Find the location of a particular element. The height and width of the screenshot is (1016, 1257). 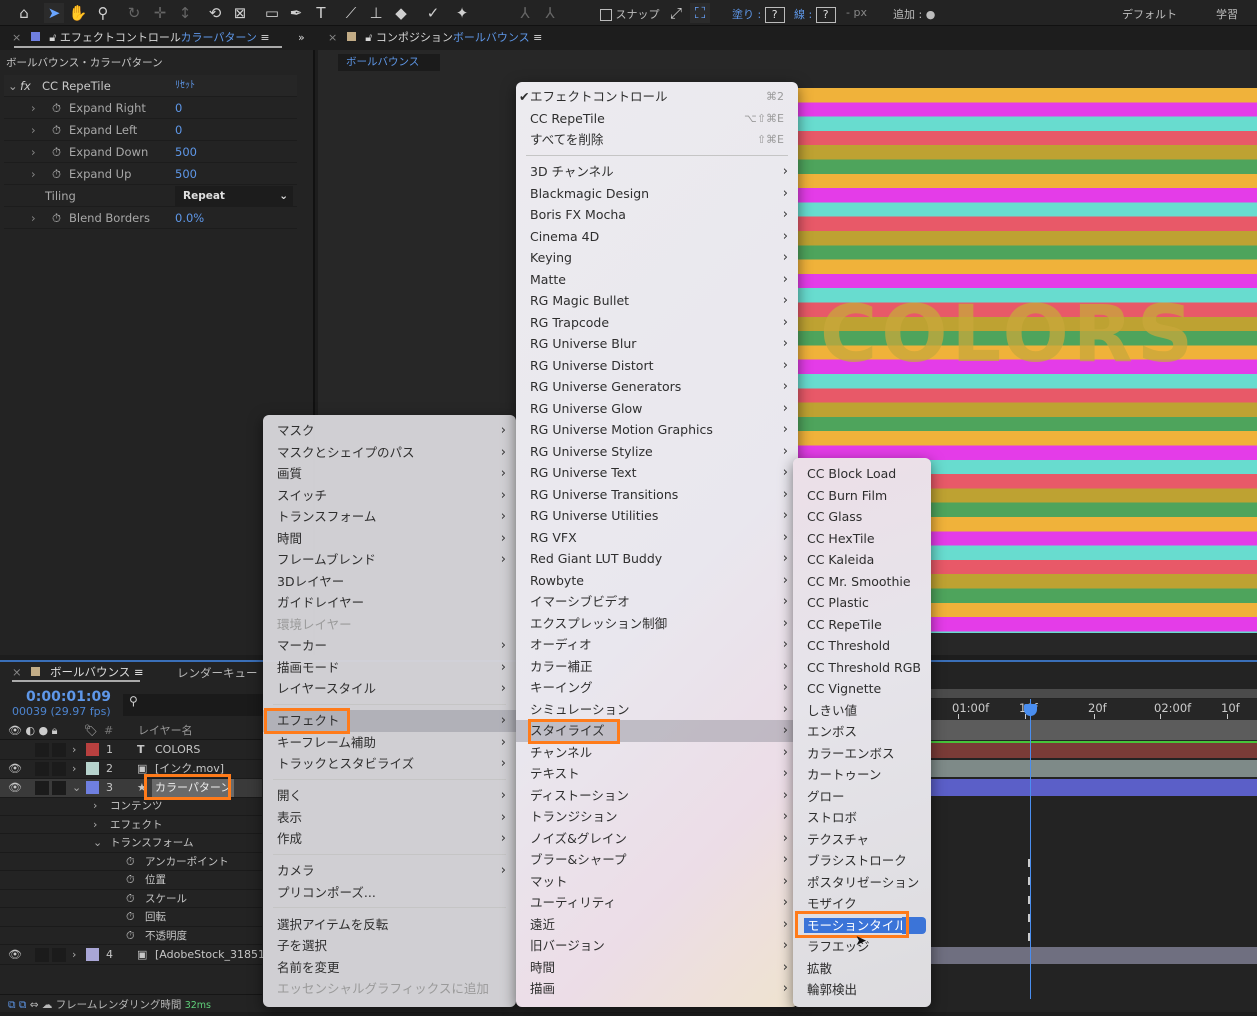

menu-item: トラックとスタビライズ › is located at coordinates (389, 764).